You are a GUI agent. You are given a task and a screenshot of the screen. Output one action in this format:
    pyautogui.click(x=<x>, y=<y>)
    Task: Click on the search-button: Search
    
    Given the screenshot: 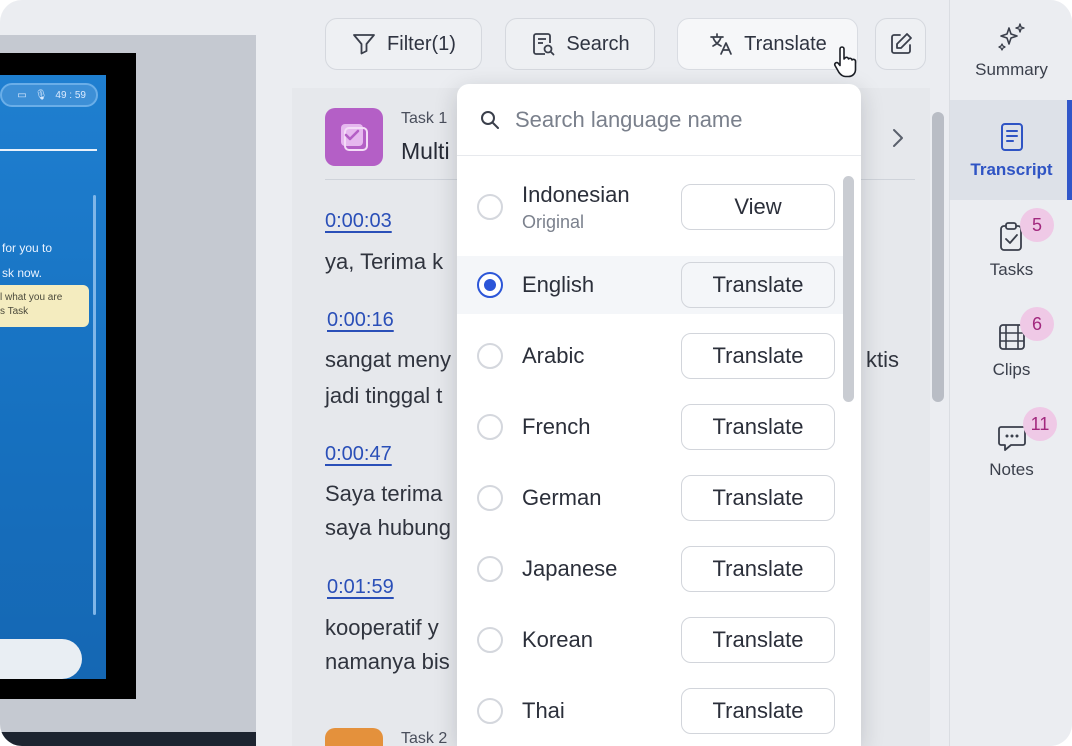 What is the action you would take?
    pyautogui.click(x=580, y=44)
    